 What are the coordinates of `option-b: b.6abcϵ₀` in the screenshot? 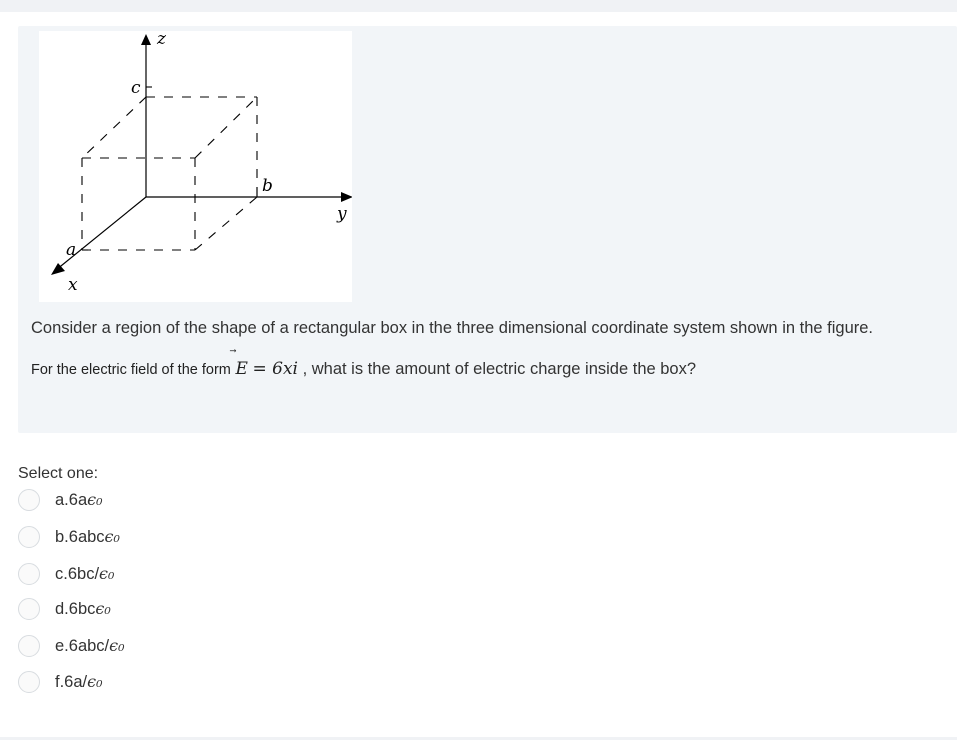 It's located at (168, 537).